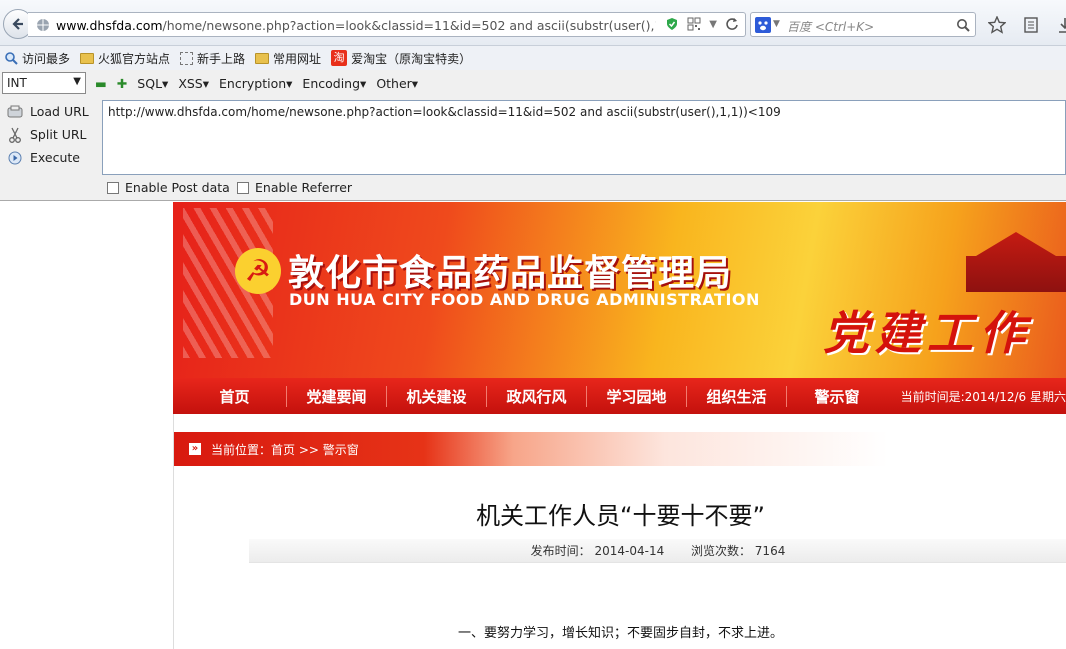 This screenshot has width=1066, height=649. What do you see at coordinates (288, 58) in the screenshot?
I see `bookmark-common-sites: 常用网址` at bounding box center [288, 58].